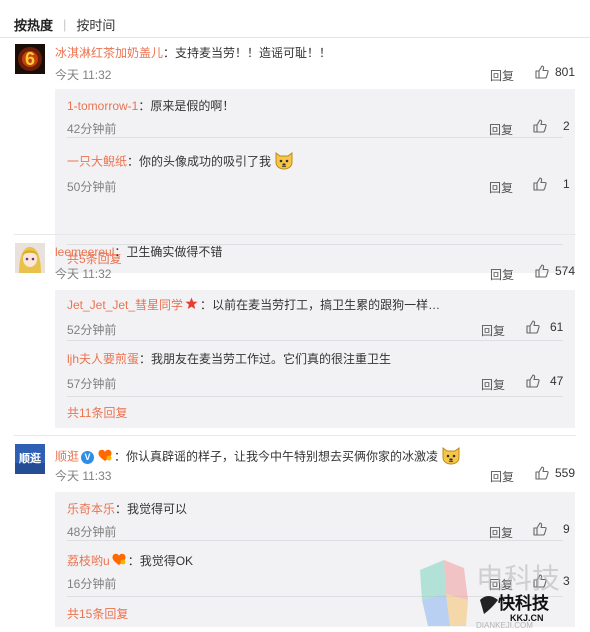 The height and width of the screenshot is (632, 590). I want to click on avatar: 顺逛, so click(30, 459).